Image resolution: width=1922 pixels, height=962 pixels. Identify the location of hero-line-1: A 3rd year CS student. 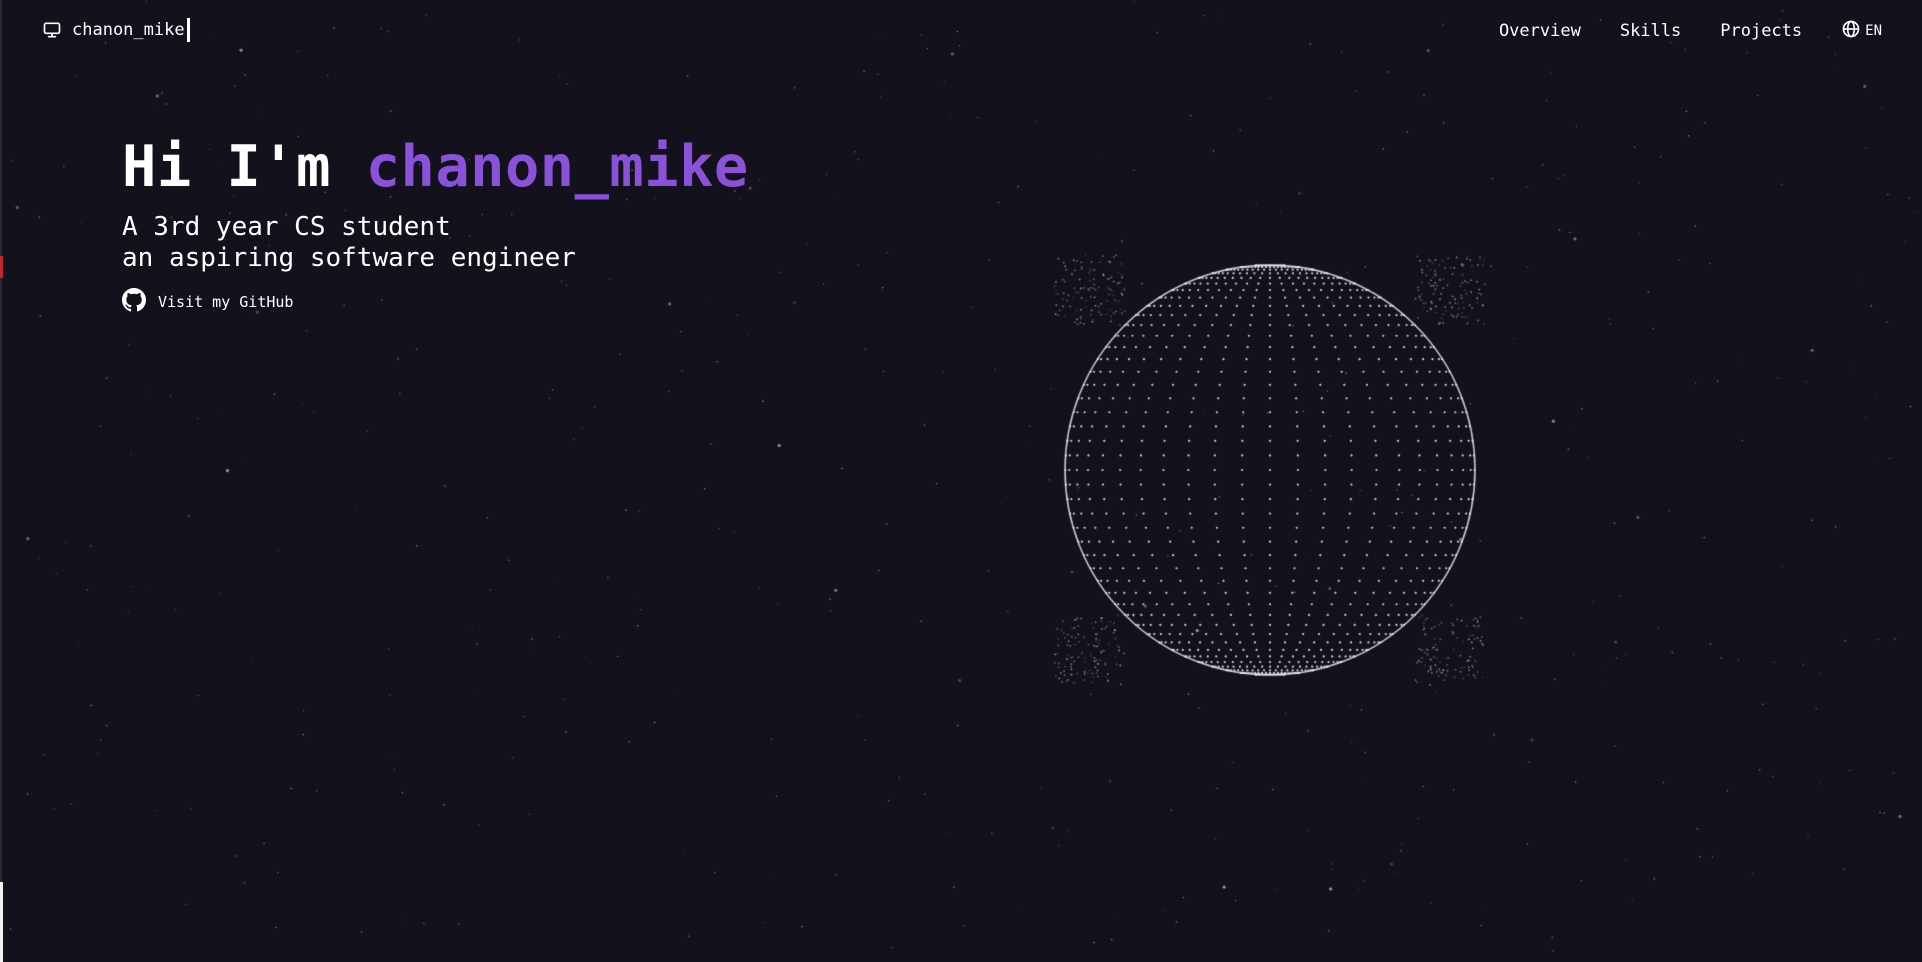
(286, 227).